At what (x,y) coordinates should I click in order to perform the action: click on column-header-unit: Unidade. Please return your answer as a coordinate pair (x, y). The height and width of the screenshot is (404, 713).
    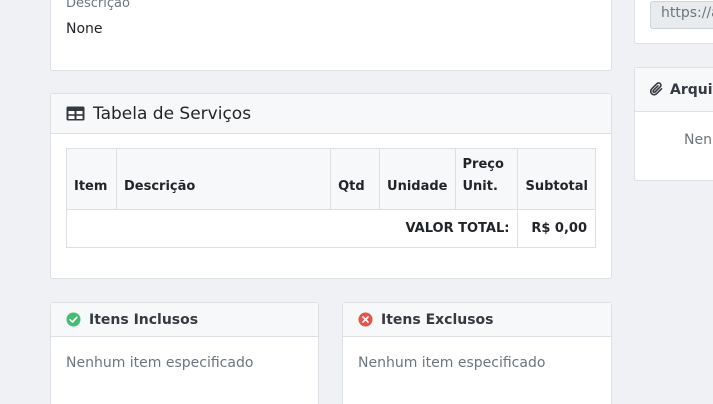
    Looking at the image, I should click on (417, 179).